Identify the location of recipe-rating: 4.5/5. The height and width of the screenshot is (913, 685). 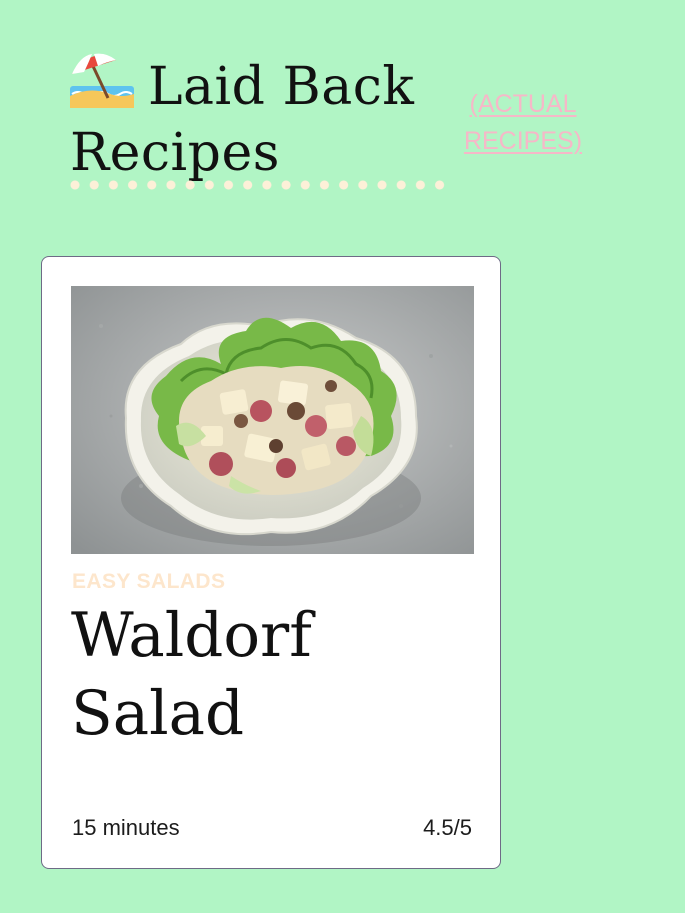
(447, 827).